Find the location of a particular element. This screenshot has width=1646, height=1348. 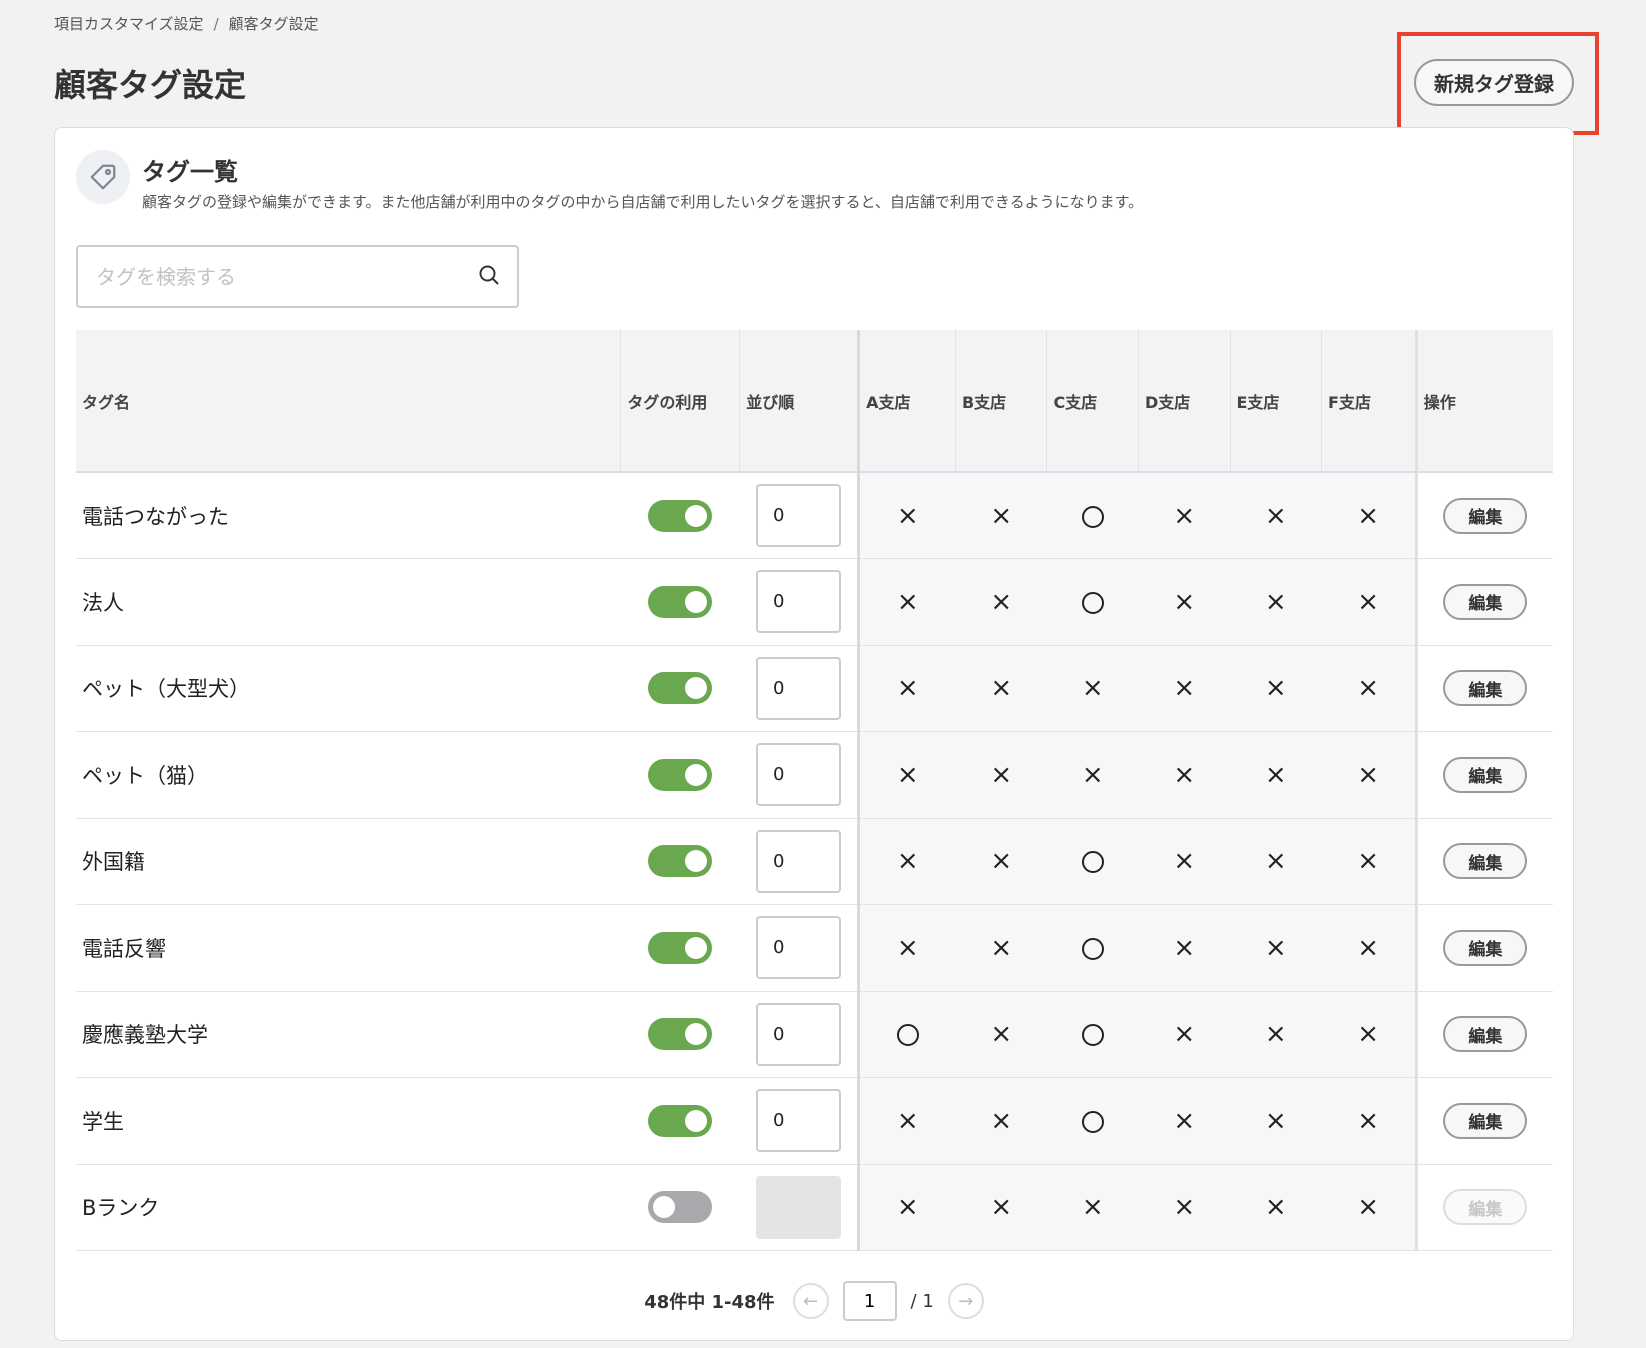

next-page-icon: → is located at coordinates (965, 1301).